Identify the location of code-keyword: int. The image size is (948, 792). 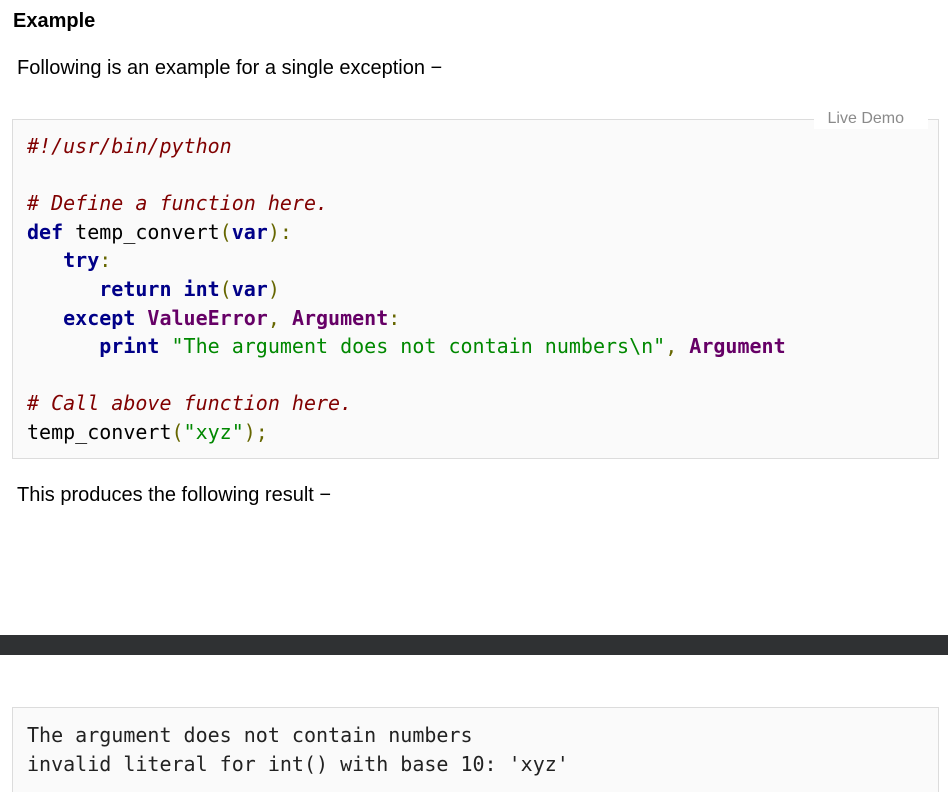
(201, 288).